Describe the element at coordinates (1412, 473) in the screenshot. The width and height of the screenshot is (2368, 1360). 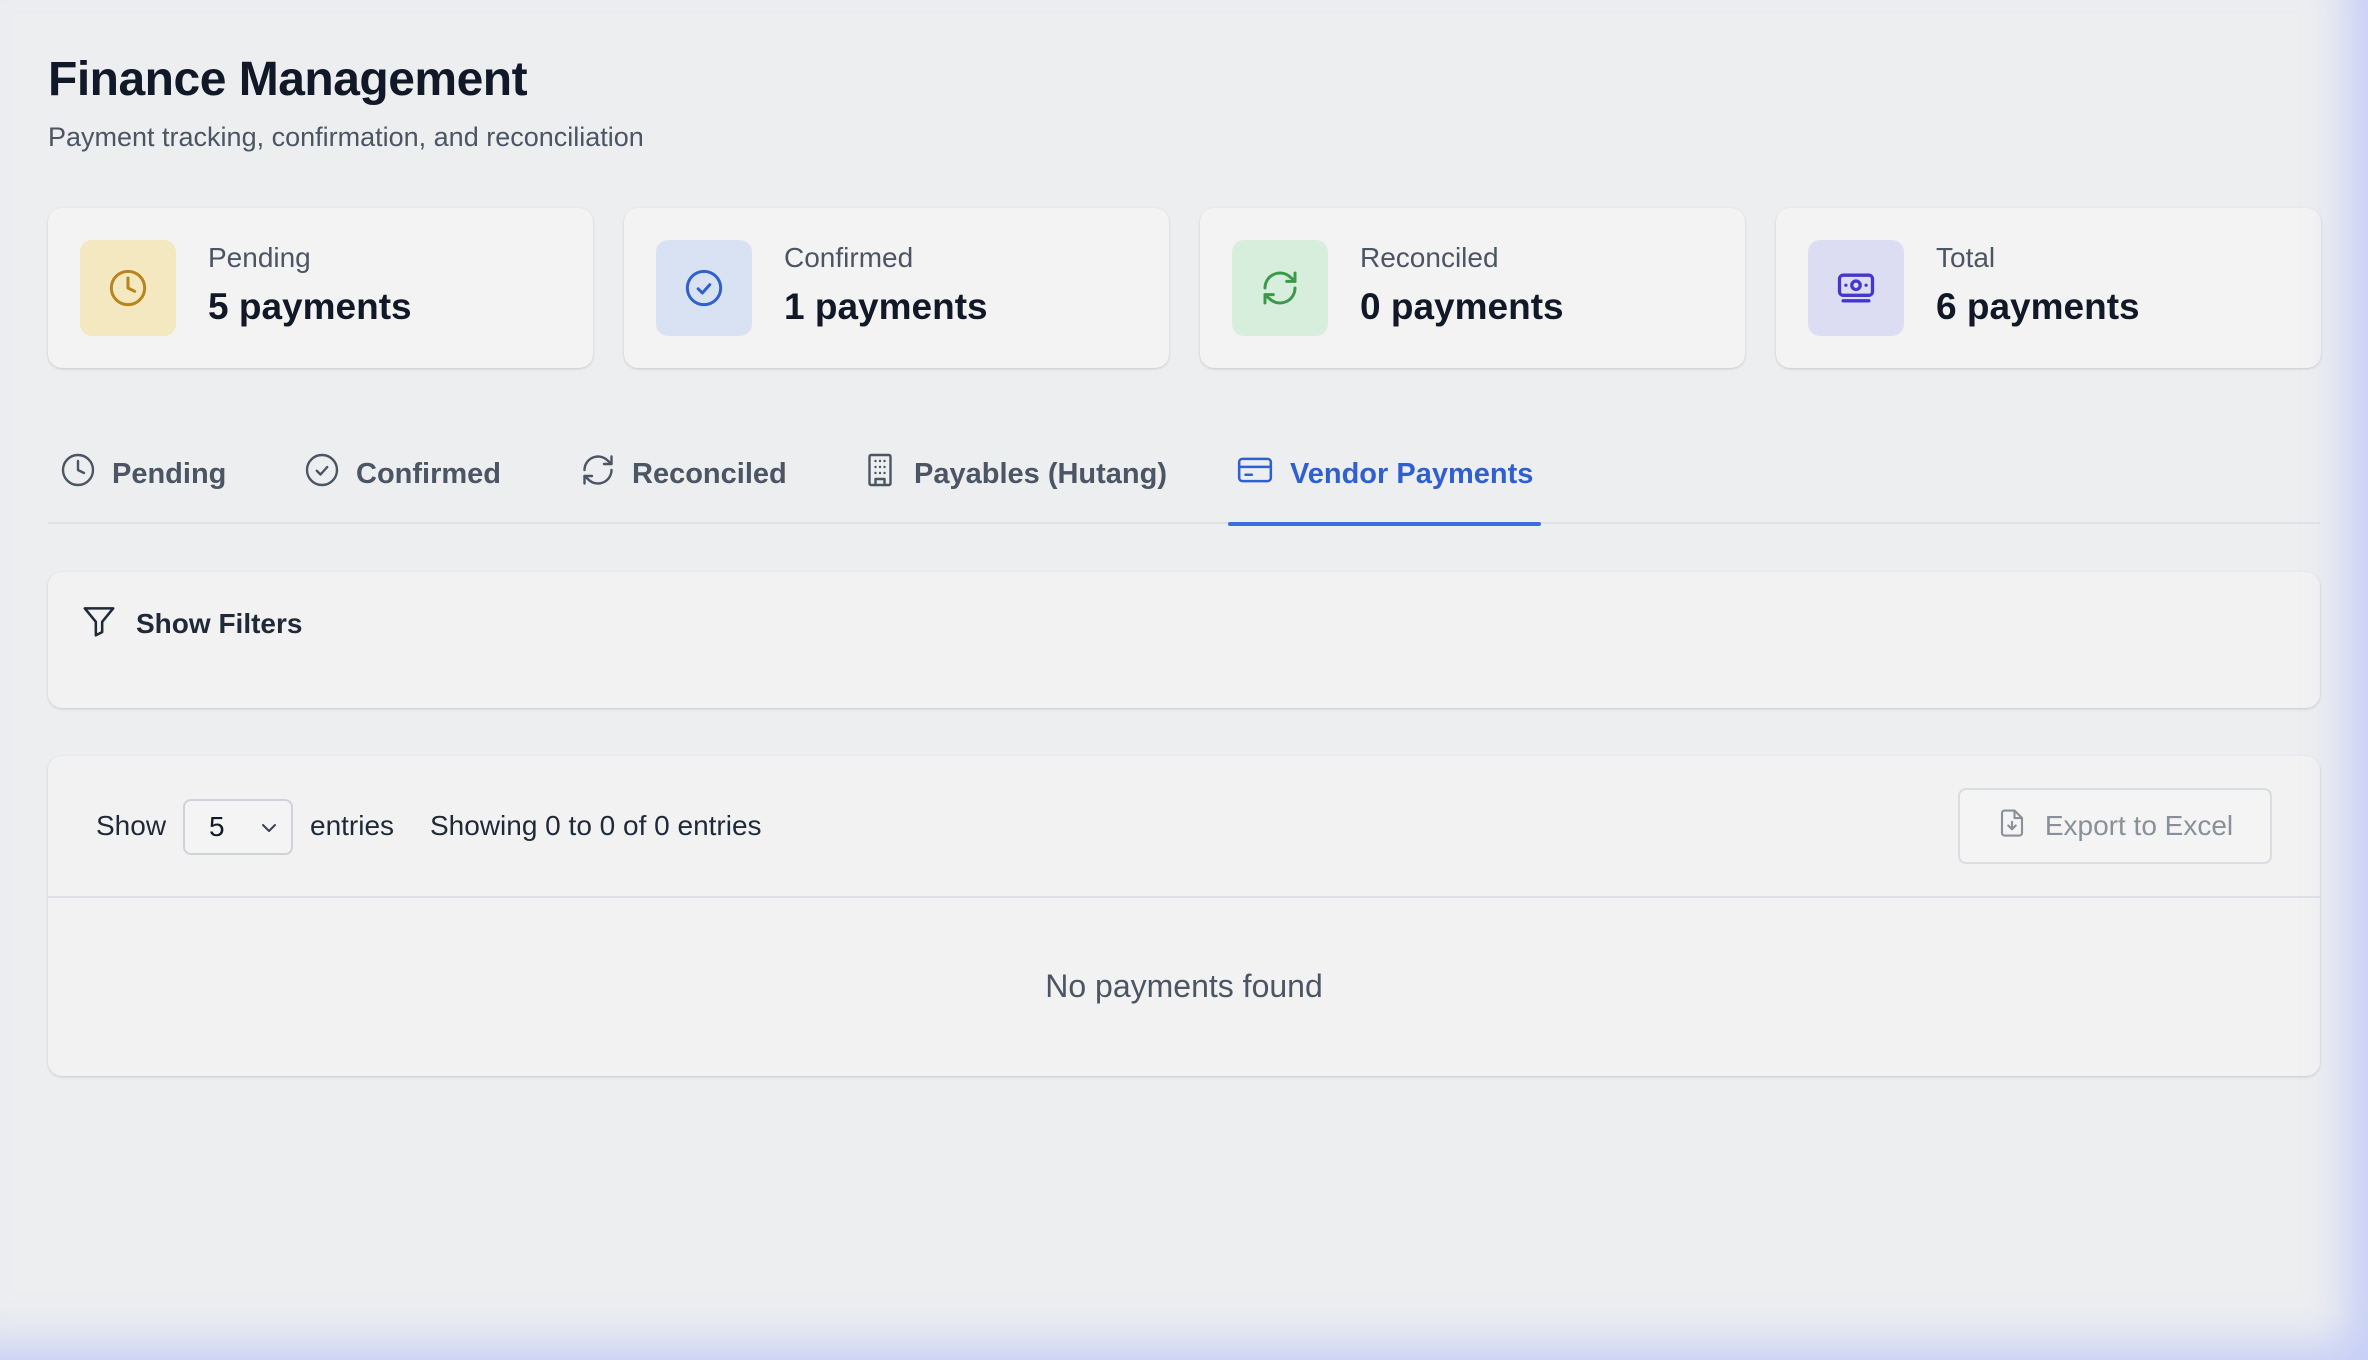
I see `tab-label: Vendor Payments` at that location.